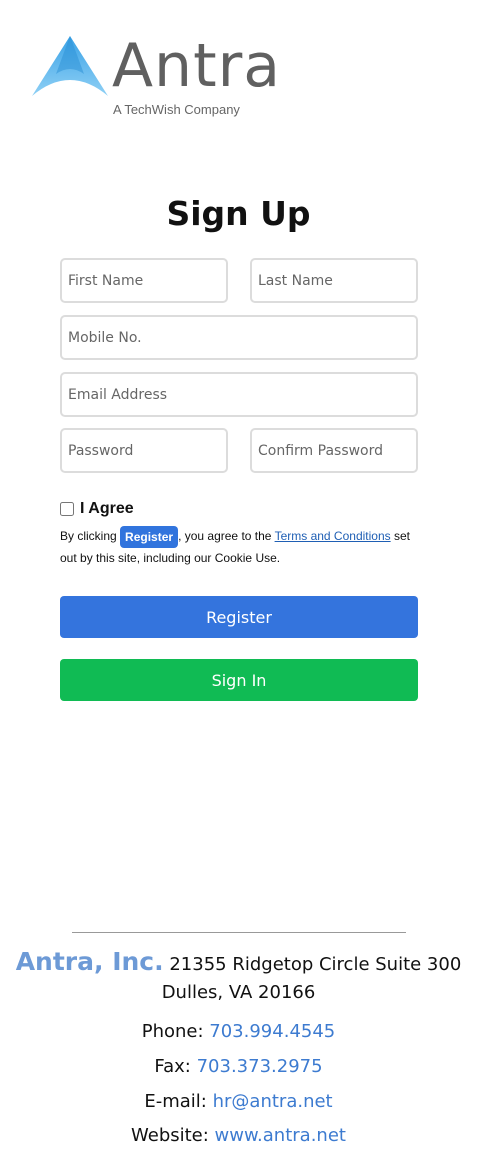  I want to click on password-input, so click(144, 450).